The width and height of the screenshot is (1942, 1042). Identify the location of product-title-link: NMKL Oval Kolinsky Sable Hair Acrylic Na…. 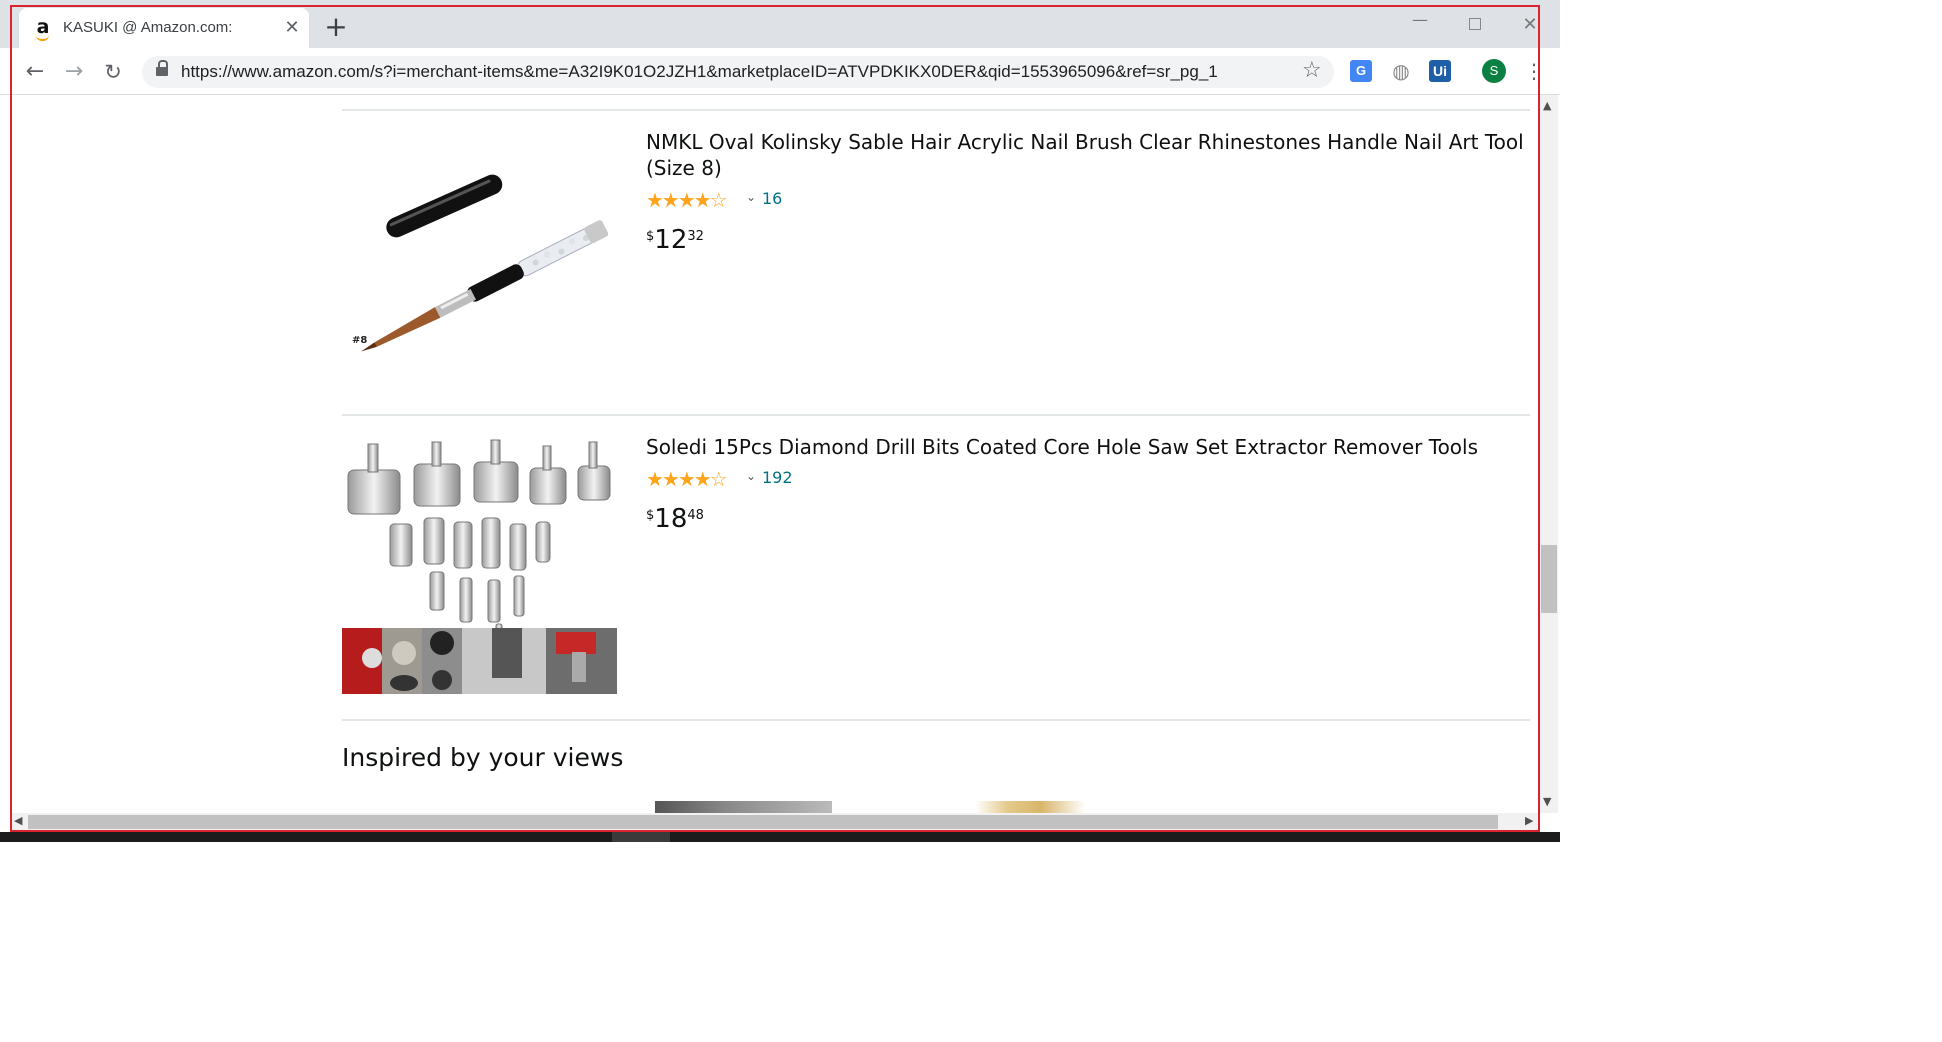
(1086, 155).